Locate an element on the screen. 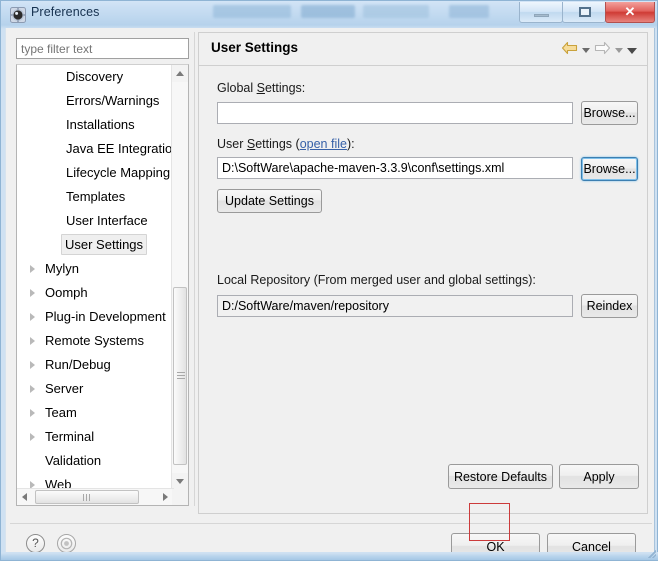  window-bottom-edge is located at coordinates (329, 554).